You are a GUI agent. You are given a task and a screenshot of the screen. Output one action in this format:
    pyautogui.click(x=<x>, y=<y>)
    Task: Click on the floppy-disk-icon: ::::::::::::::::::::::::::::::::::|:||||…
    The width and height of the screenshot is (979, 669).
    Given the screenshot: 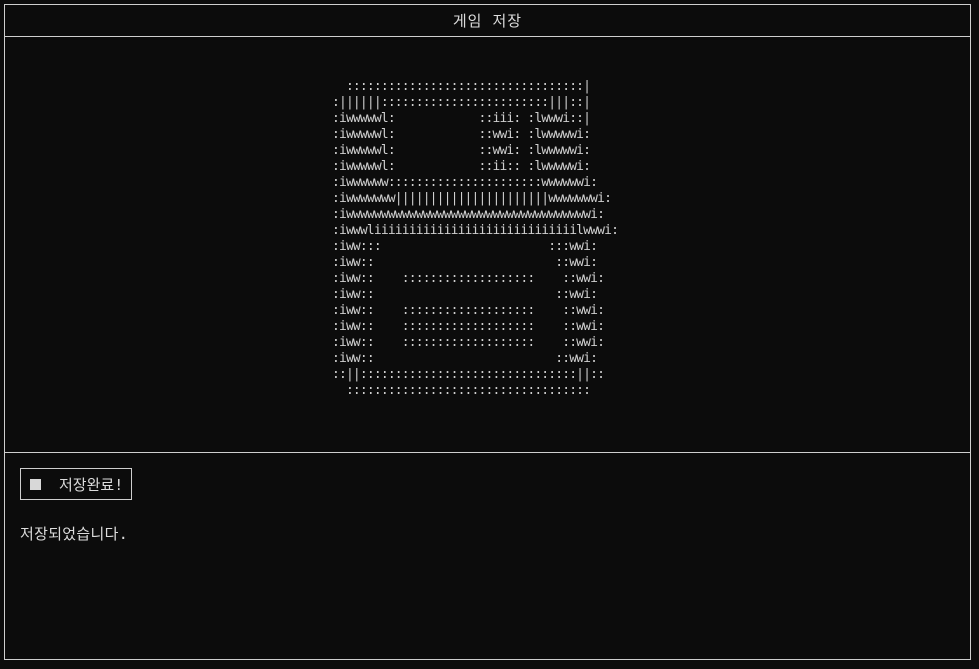 What is the action you would take?
    pyautogui.click(x=475, y=239)
    